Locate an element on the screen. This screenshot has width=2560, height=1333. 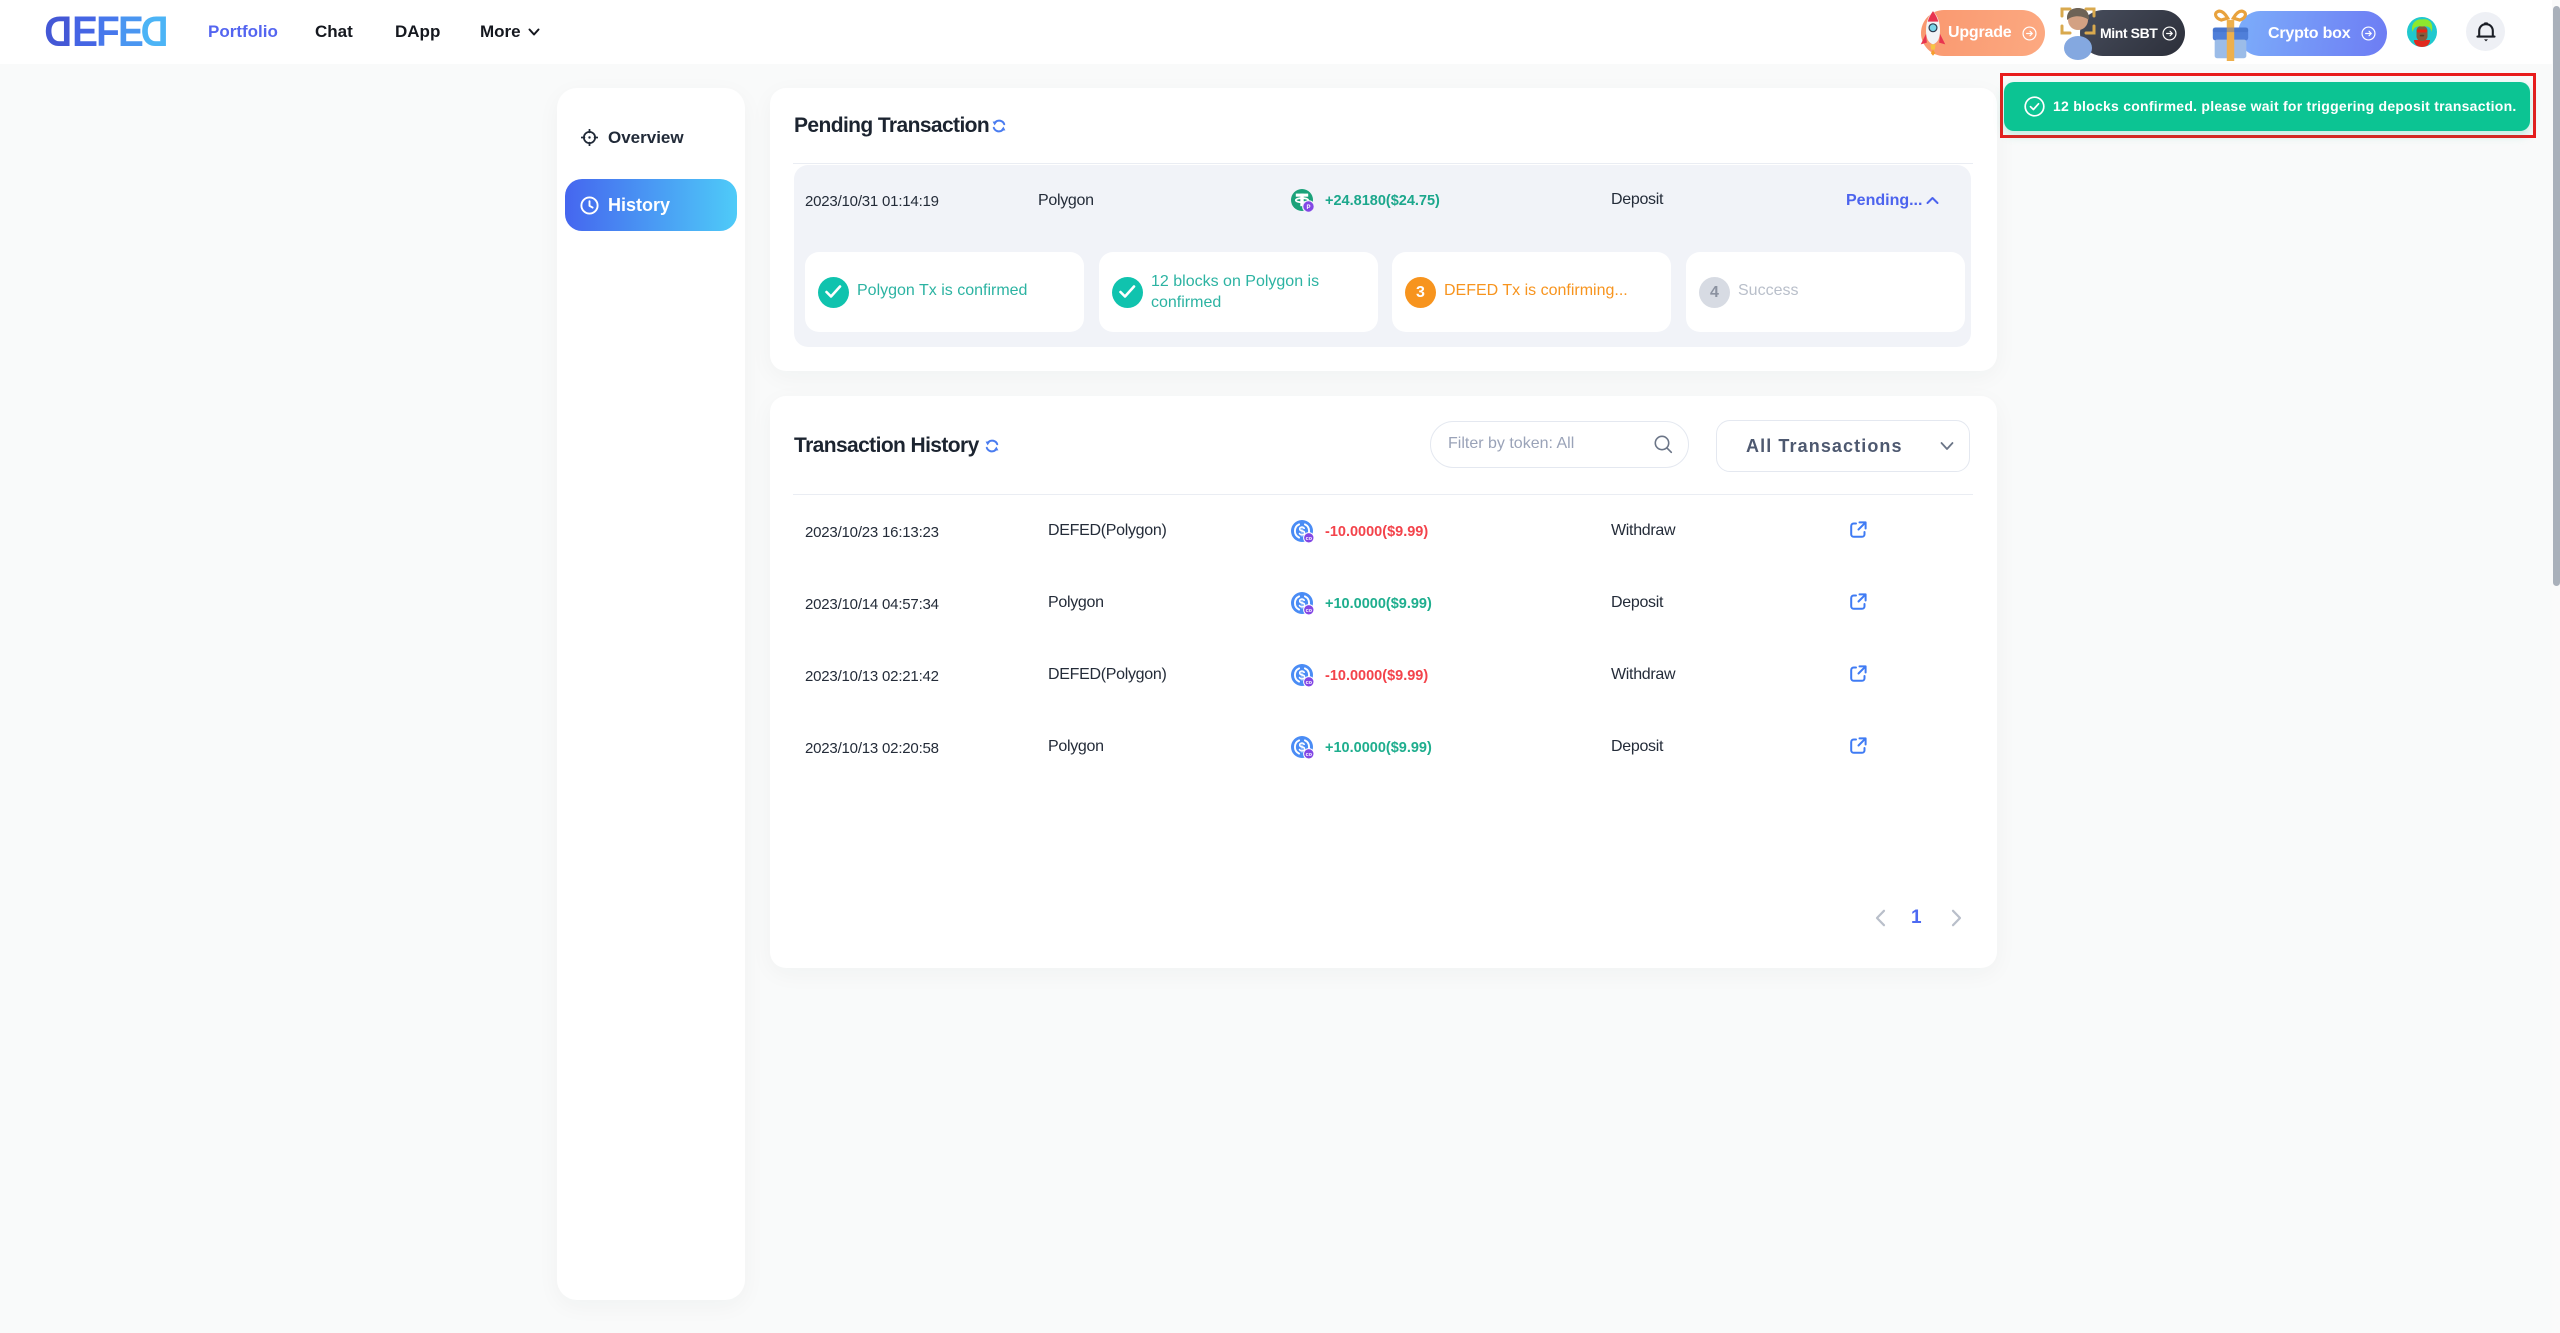
svg-text: P is located at coordinates (1308, 208).